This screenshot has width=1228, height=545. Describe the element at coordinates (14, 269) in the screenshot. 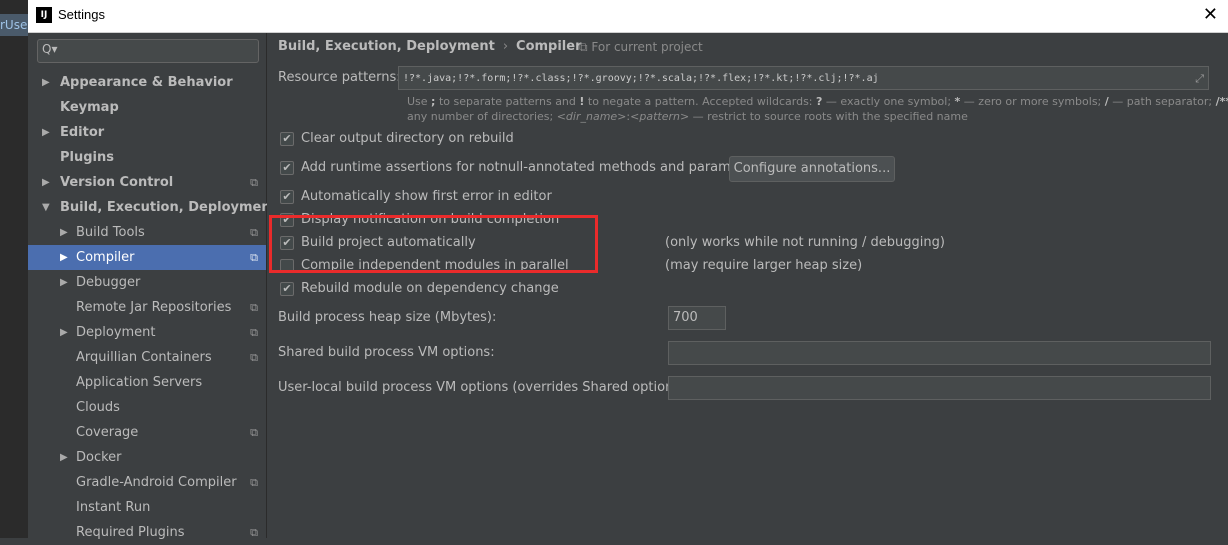

I see `background-ide-strip: rUse` at that location.